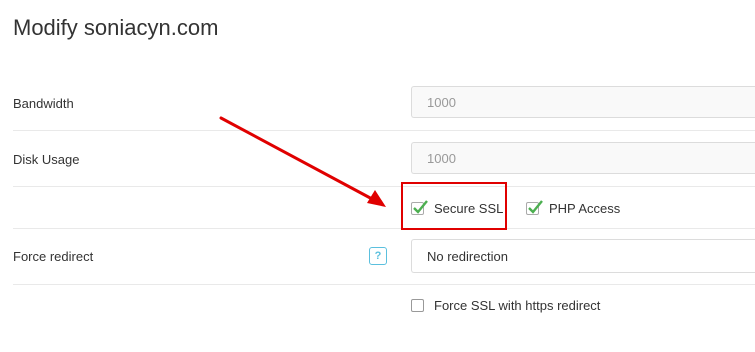 The height and width of the screenshot is (352, 755). What do you see at coordinates (302, 161) in the screenshot?
I see `annotation-arrow-icon` at bounding box center [302, 161].